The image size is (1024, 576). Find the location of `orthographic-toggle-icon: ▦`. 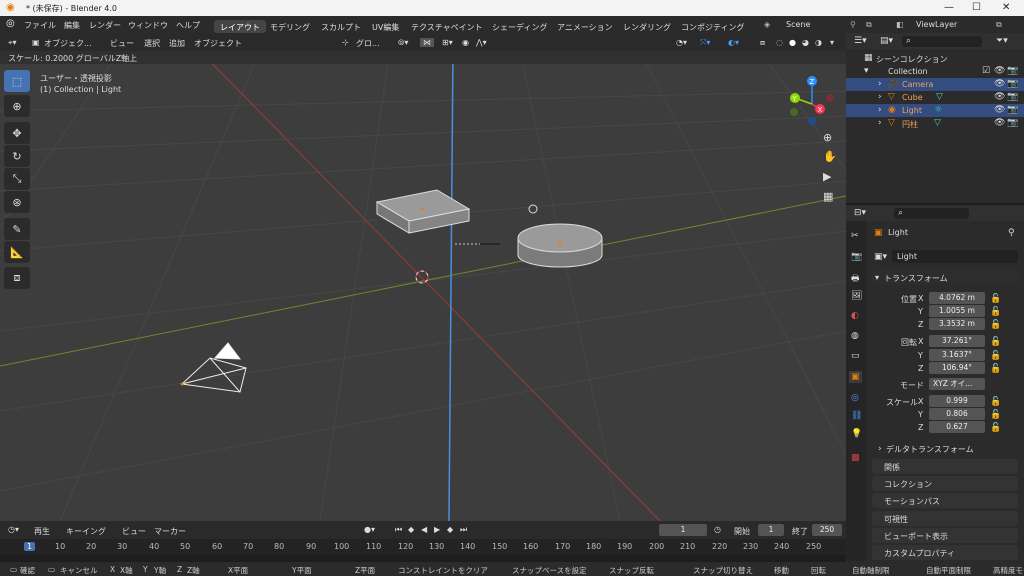

orthographic-toggle-icon: ▦ is located at coordinates (828, 196).